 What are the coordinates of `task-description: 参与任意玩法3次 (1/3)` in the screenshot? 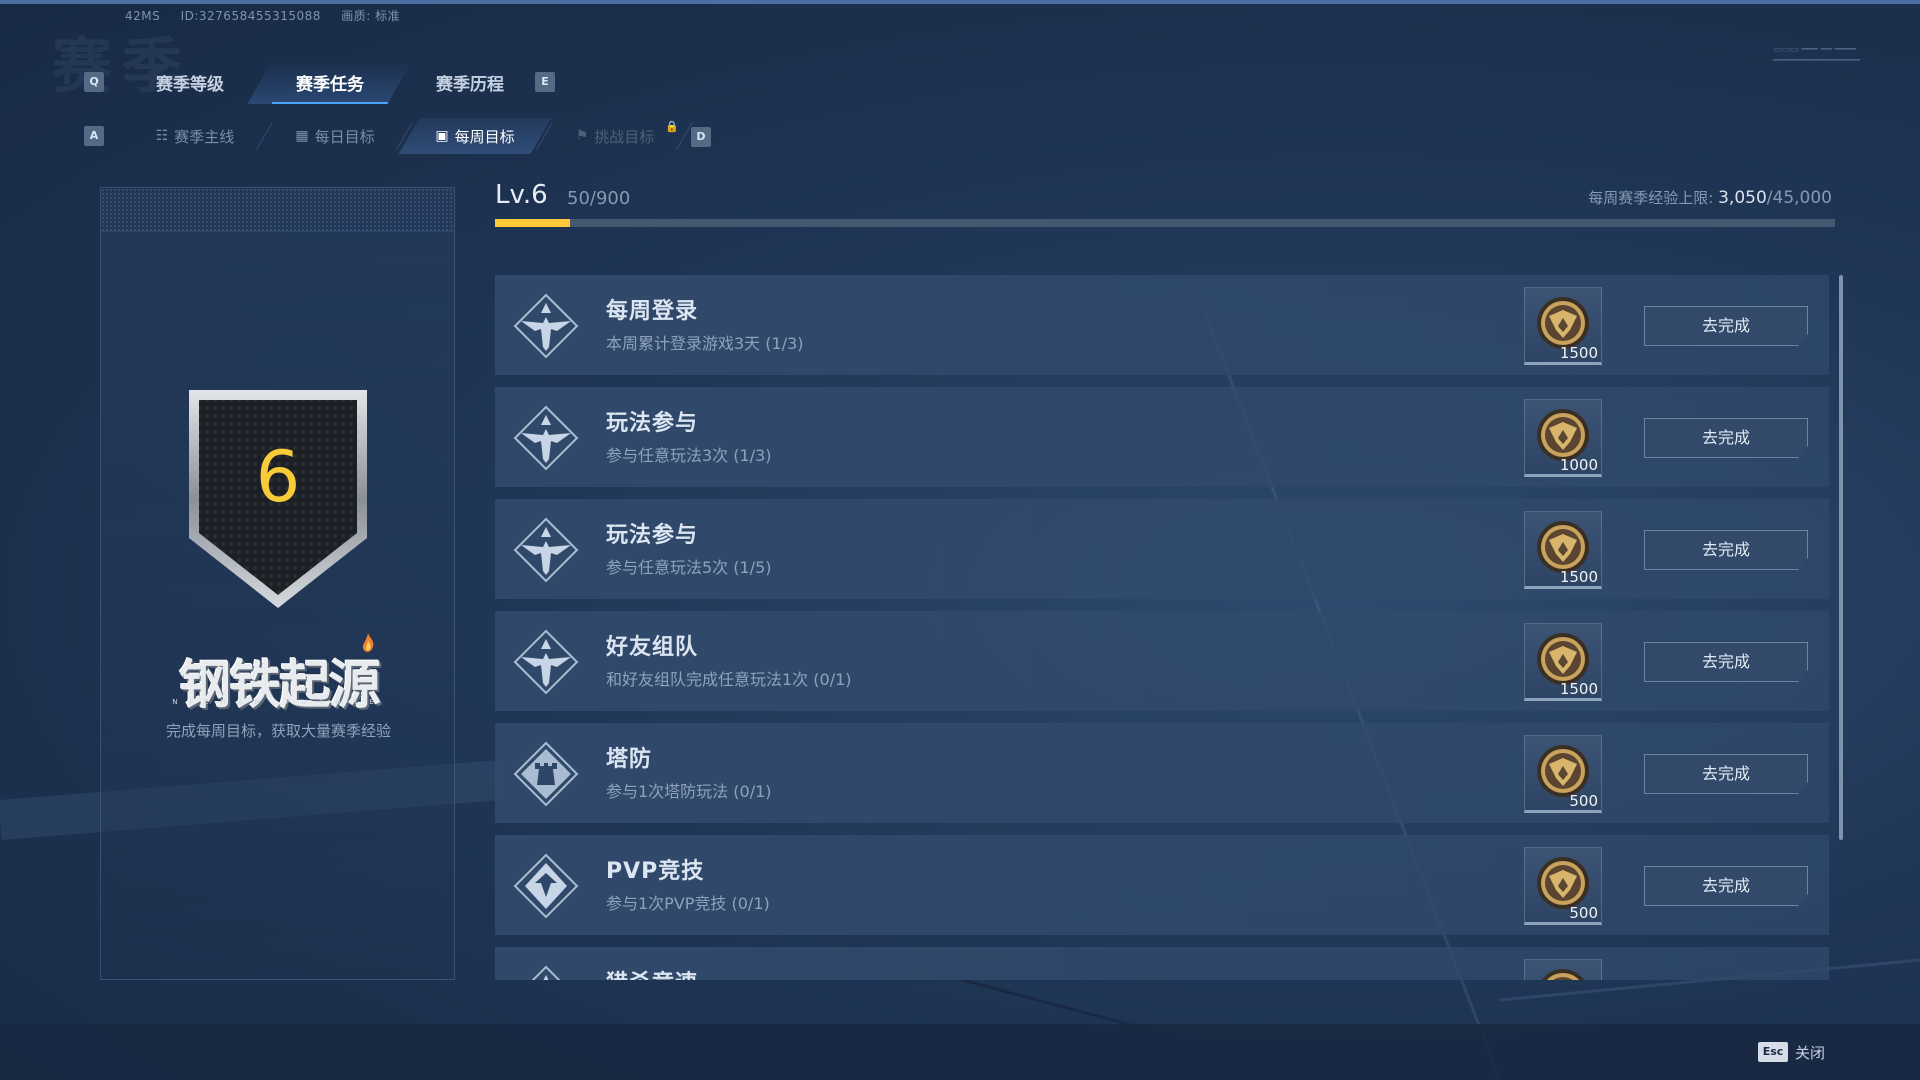 It's located at (689, 455).